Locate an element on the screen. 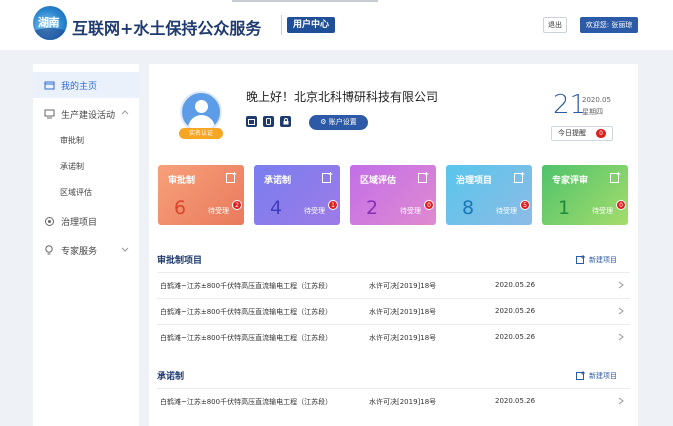 The height and width of the screenshot is (426, 673). section-title-commitment: 承诺制 is located at coordinates (171, 377).